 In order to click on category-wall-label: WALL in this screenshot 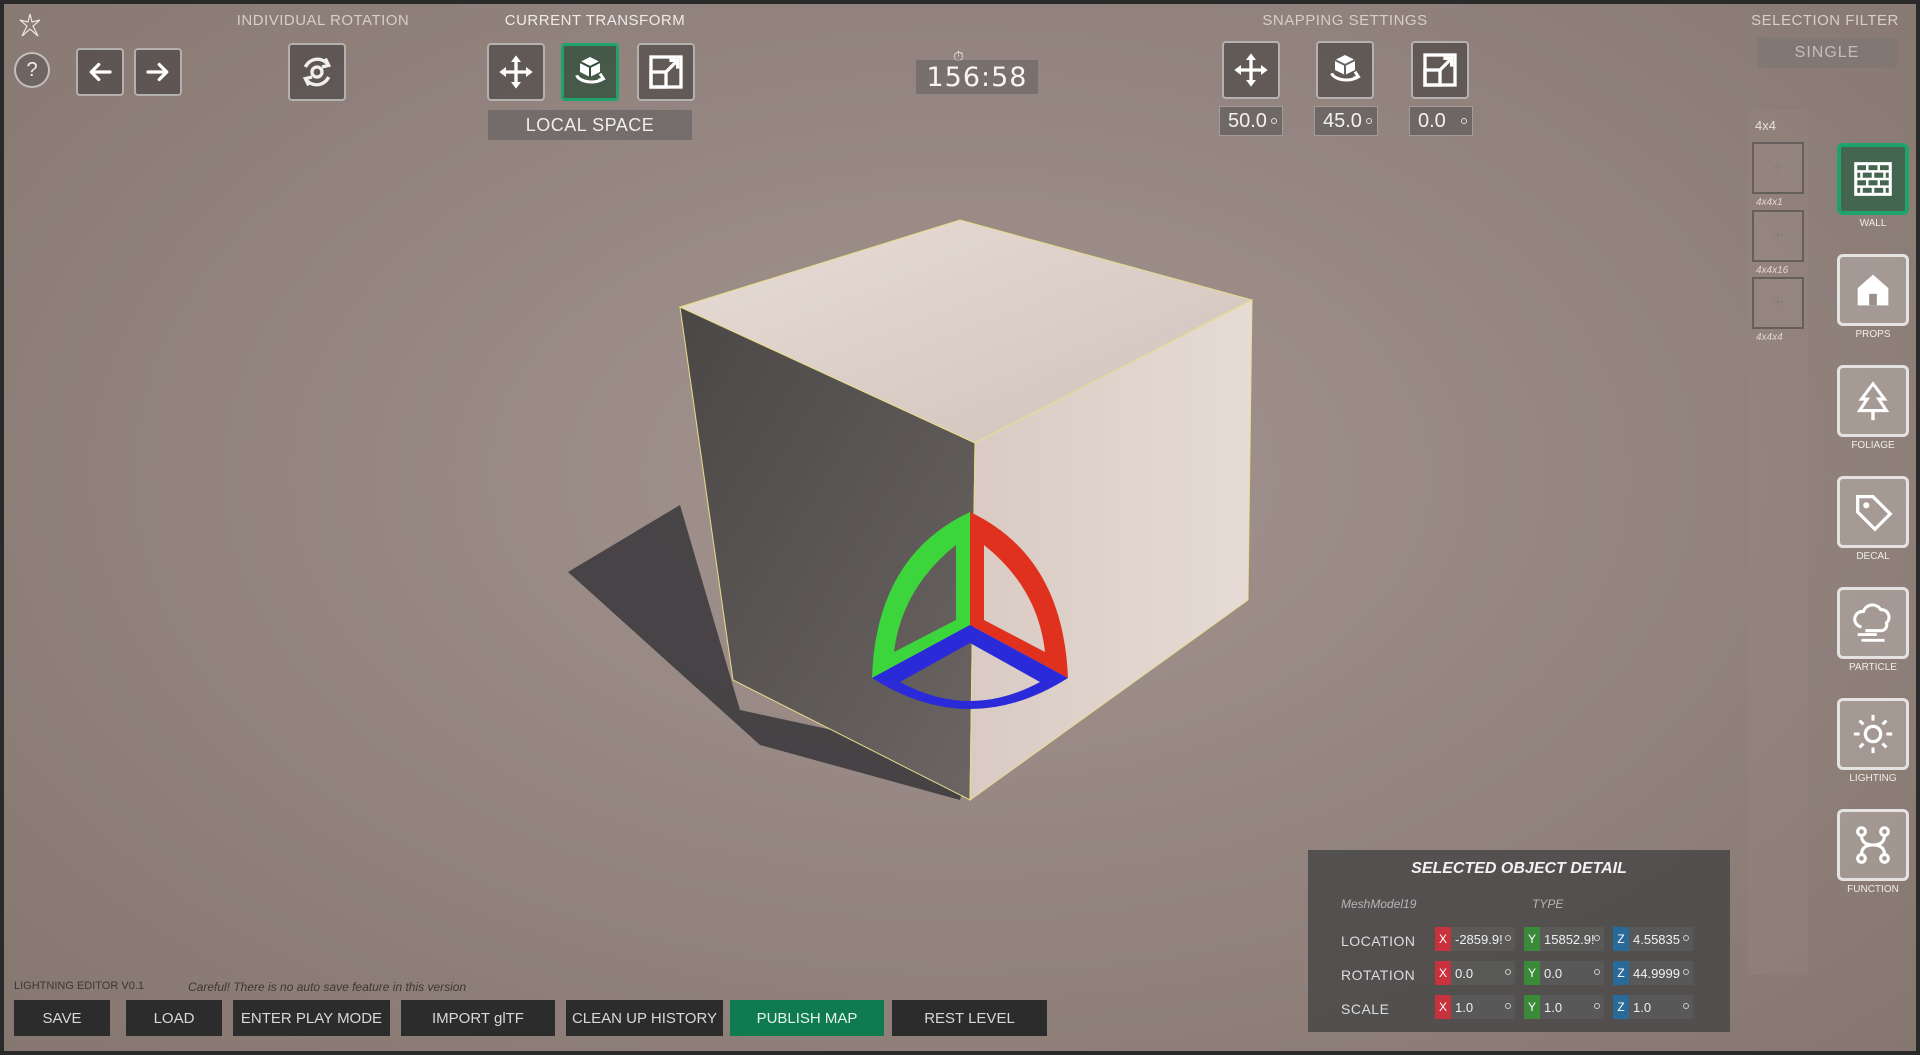, I will do `click(1873, 223)`.